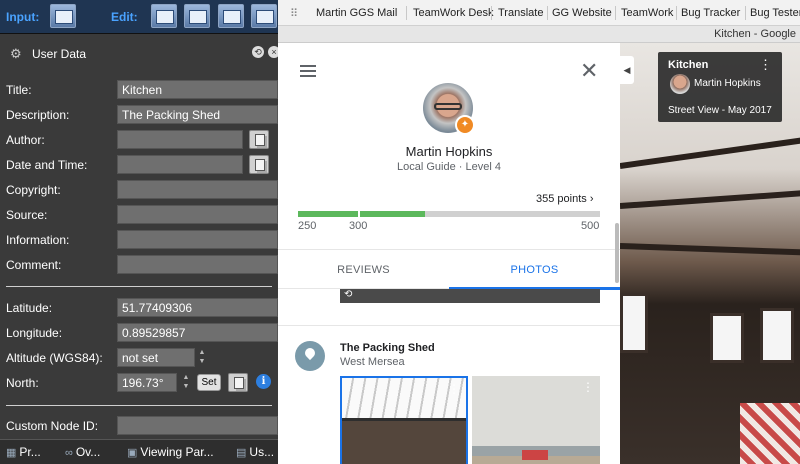  I want to click on gear-icon: ⚙, so click(16, 53).